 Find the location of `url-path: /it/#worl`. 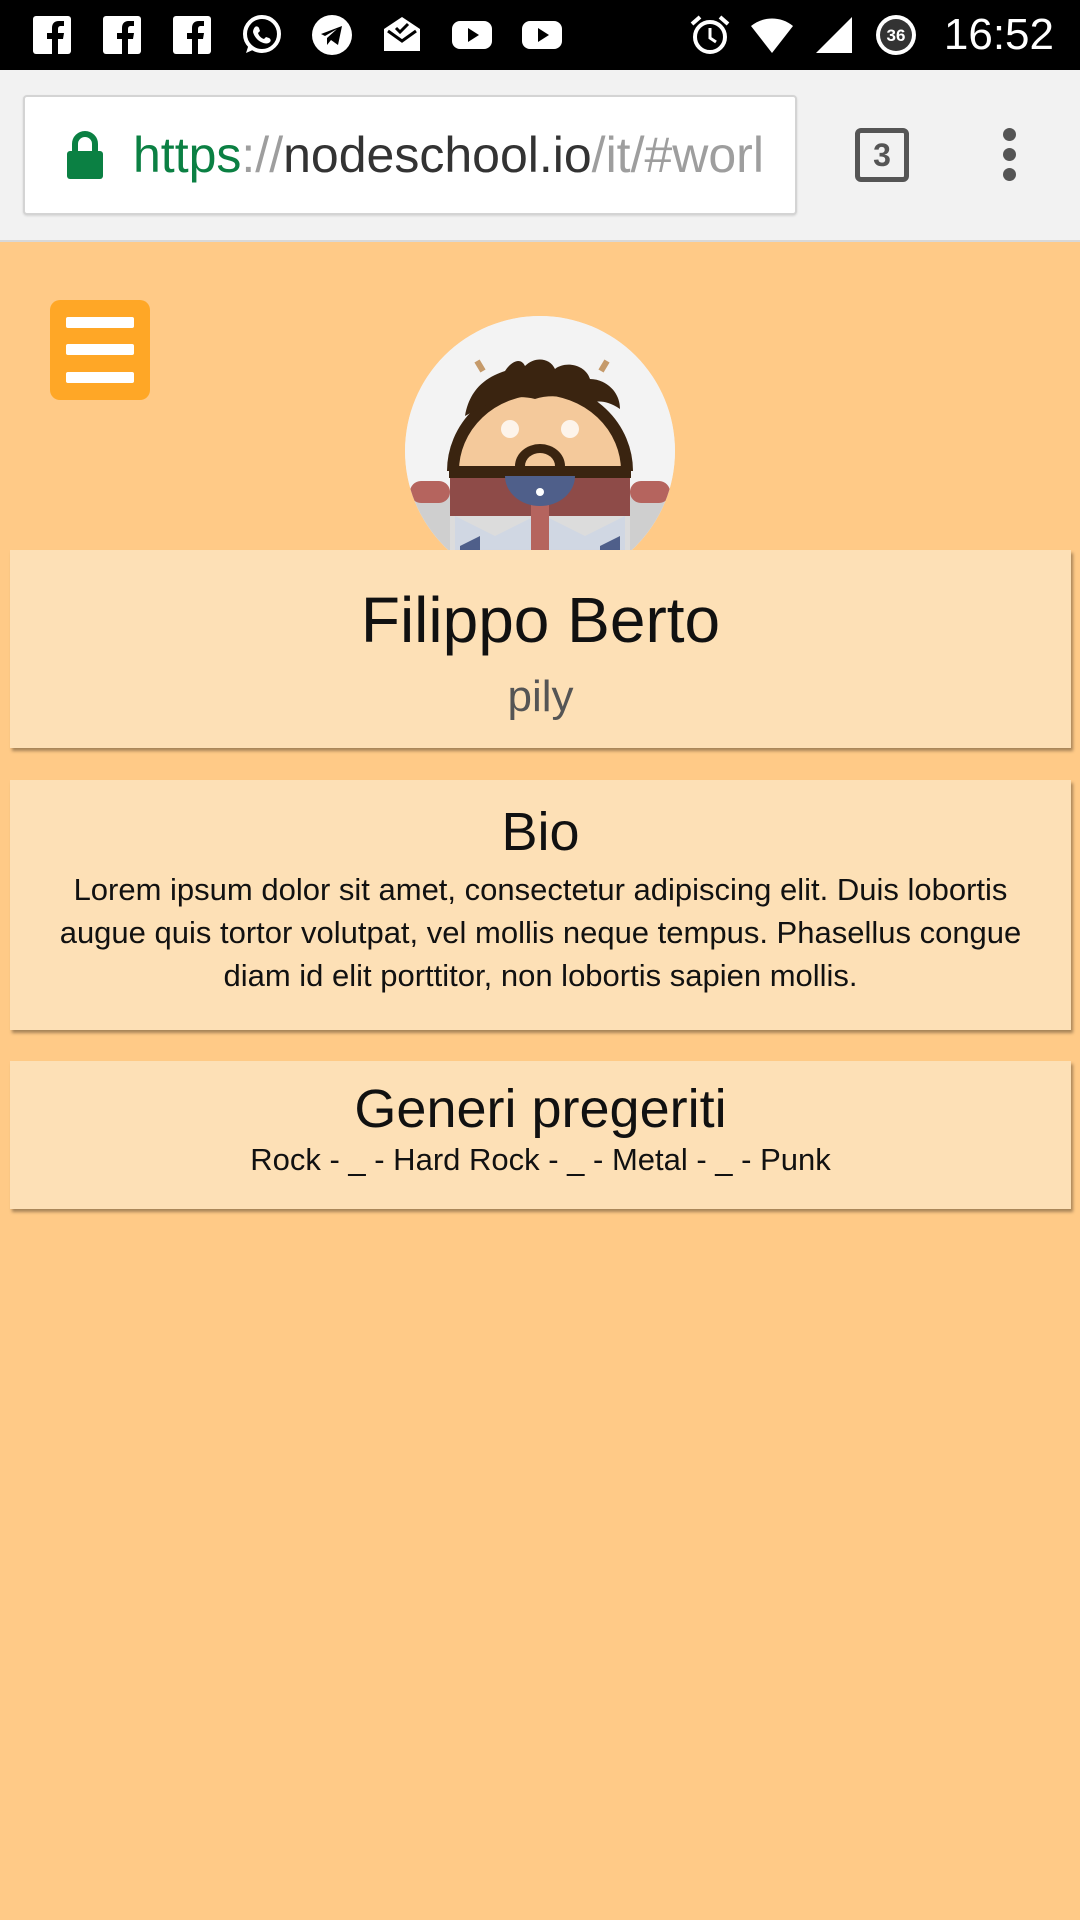

url-path: /it/#worl is located at coordinates (677, 155).